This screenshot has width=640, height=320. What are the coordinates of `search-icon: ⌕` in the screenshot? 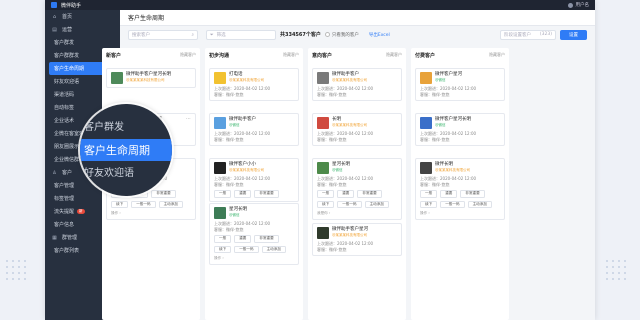 It's located at (192, 35).